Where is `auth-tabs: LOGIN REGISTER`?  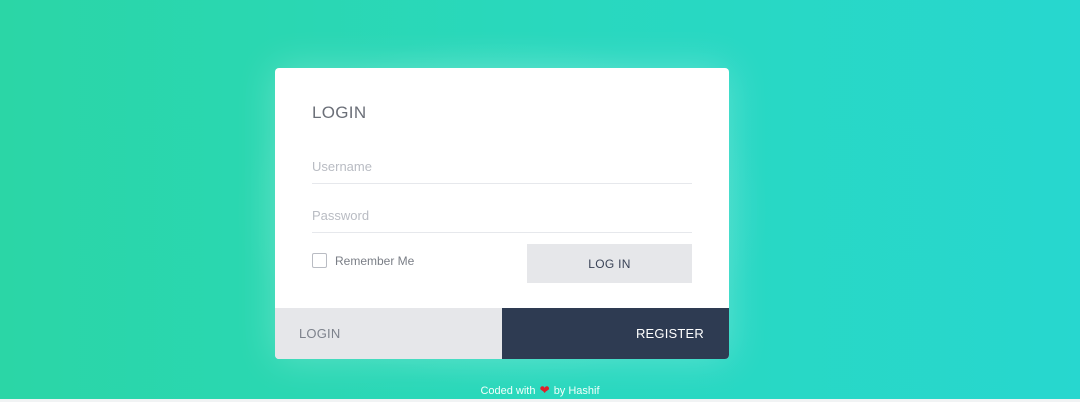
auth-tabs: LOGIN REGISTER is located at coordinates (502, 333).